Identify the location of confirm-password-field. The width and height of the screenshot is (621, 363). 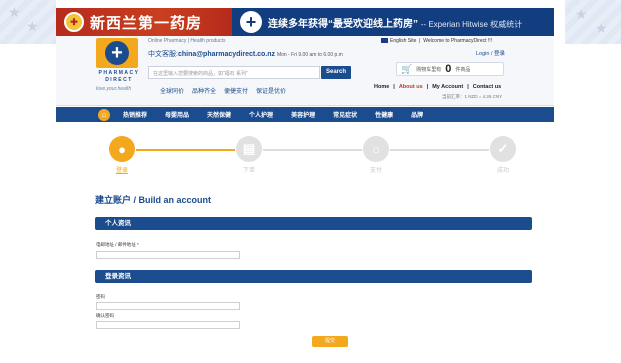
(168, 325).